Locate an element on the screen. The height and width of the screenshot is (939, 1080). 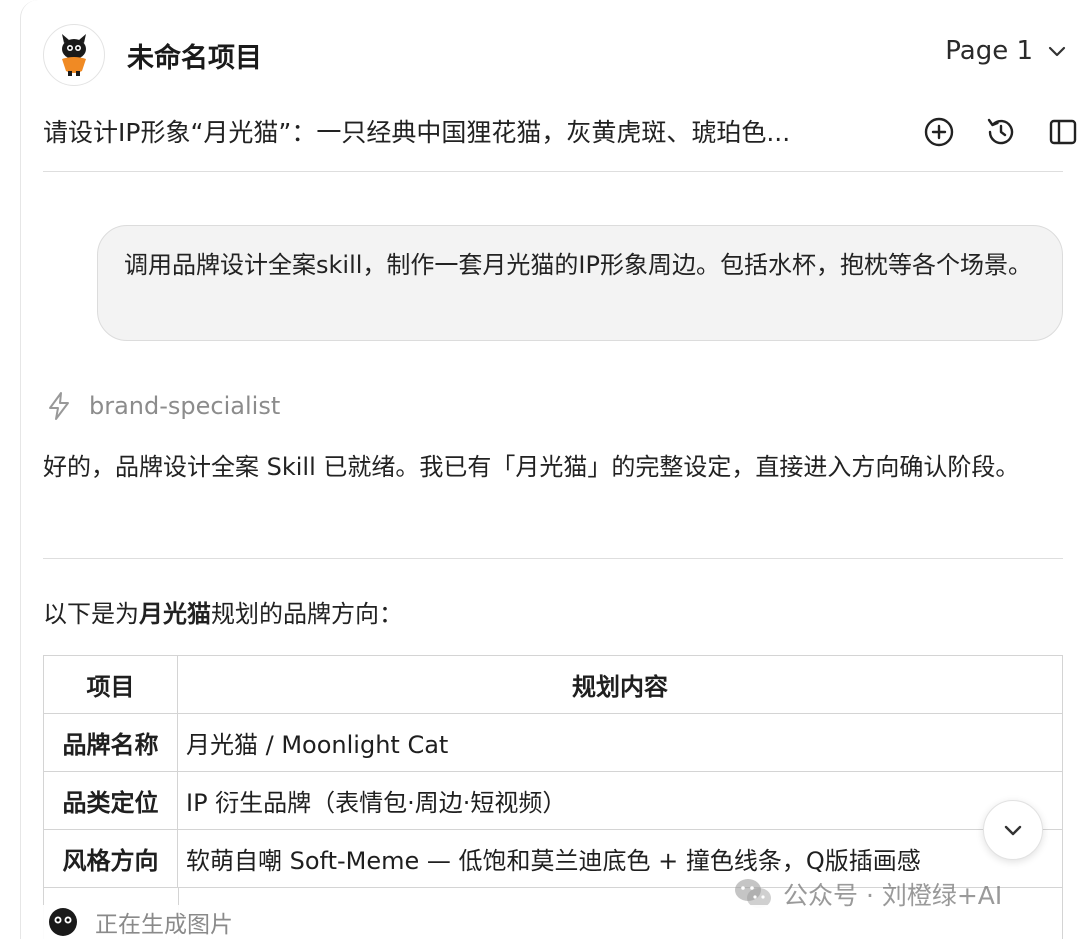
history-button is located at coordinates (1001, 132).